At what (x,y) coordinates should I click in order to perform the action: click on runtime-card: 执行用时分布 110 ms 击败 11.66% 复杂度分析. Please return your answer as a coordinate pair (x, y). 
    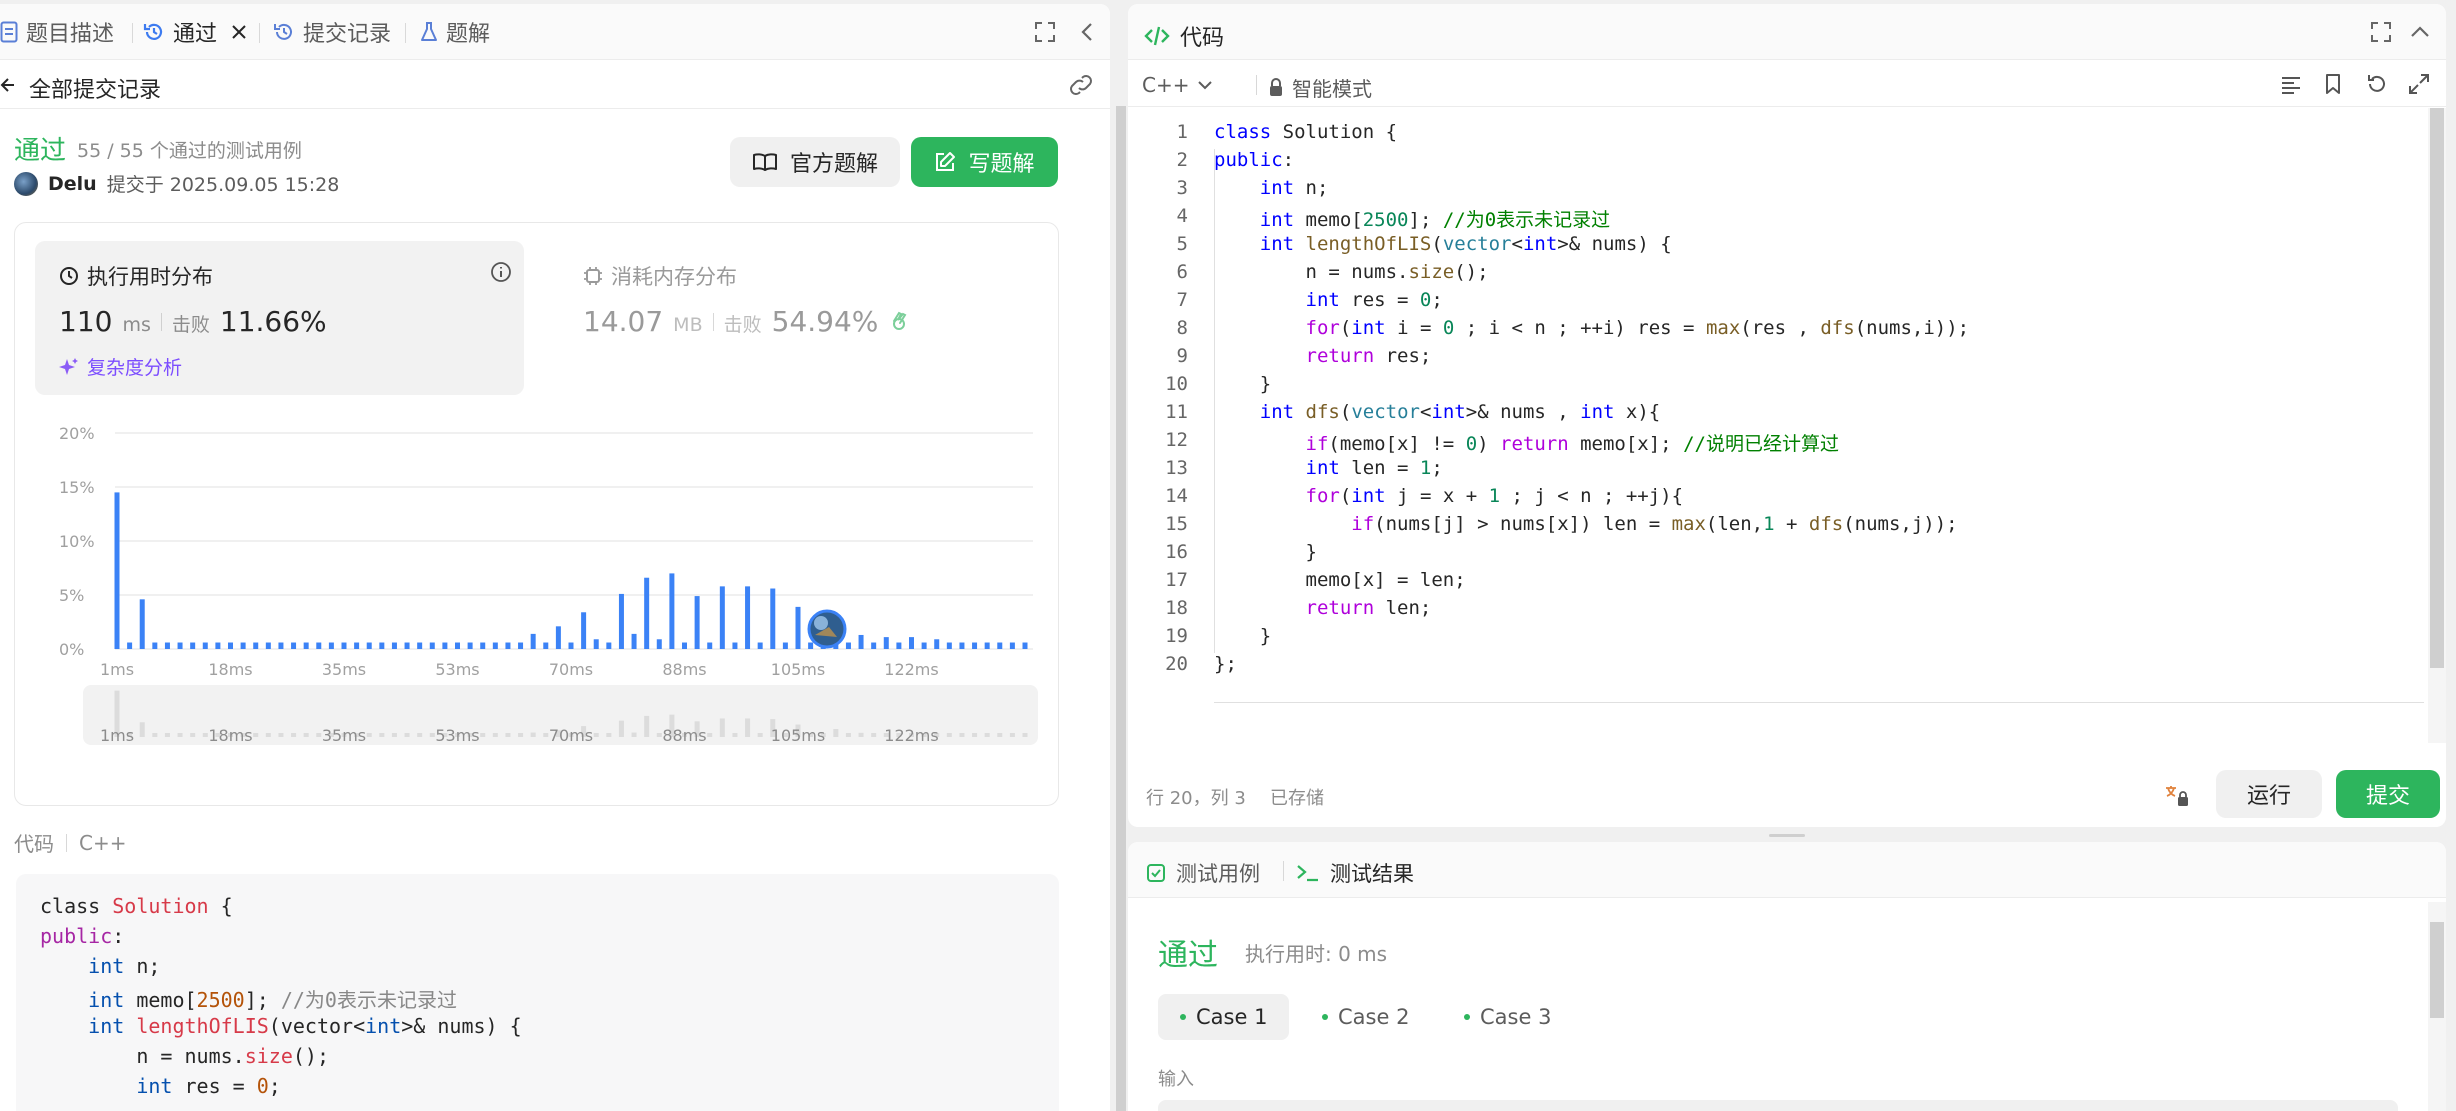
    Looking at the image, I should click on (279, 318).